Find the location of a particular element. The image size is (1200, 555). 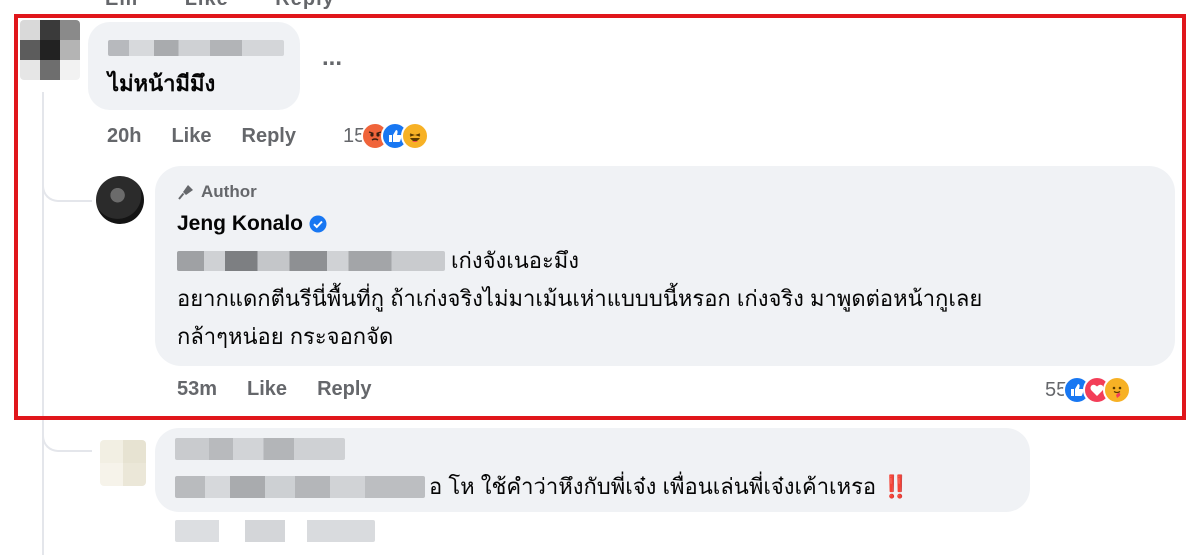

blurred-author-name is located at coordinates (260, 449).